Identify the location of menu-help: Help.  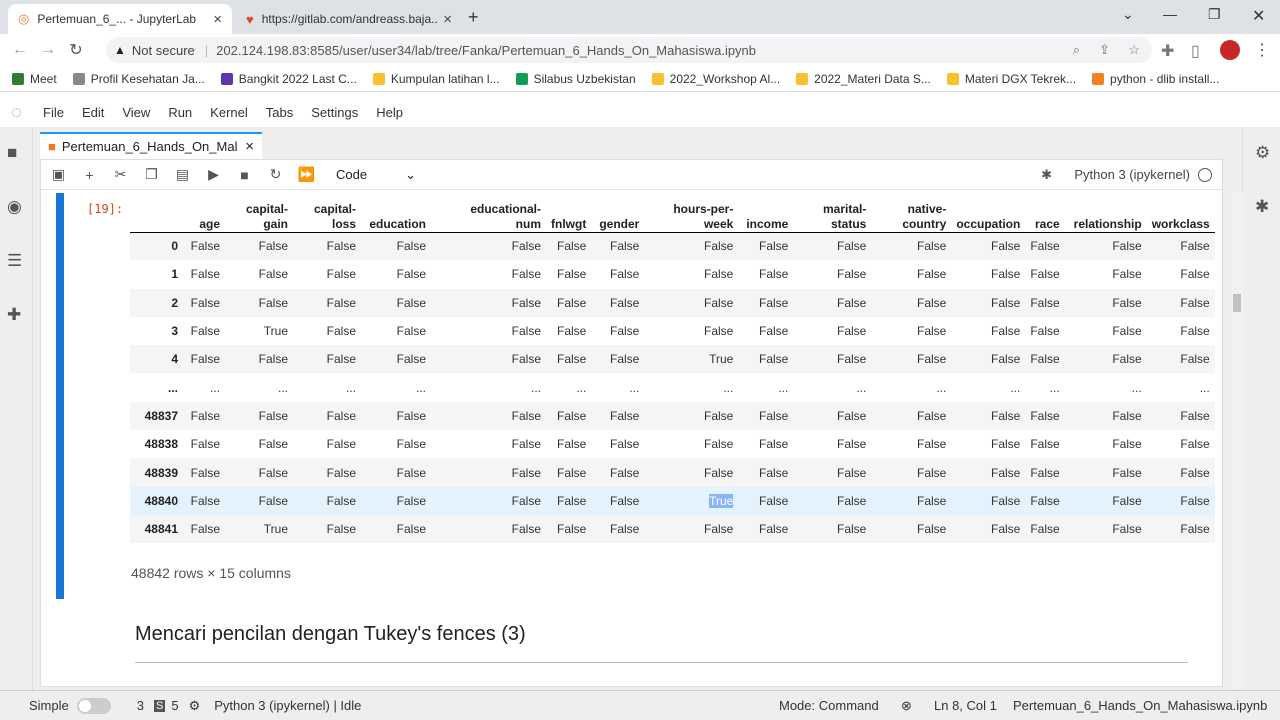
(389, 112).